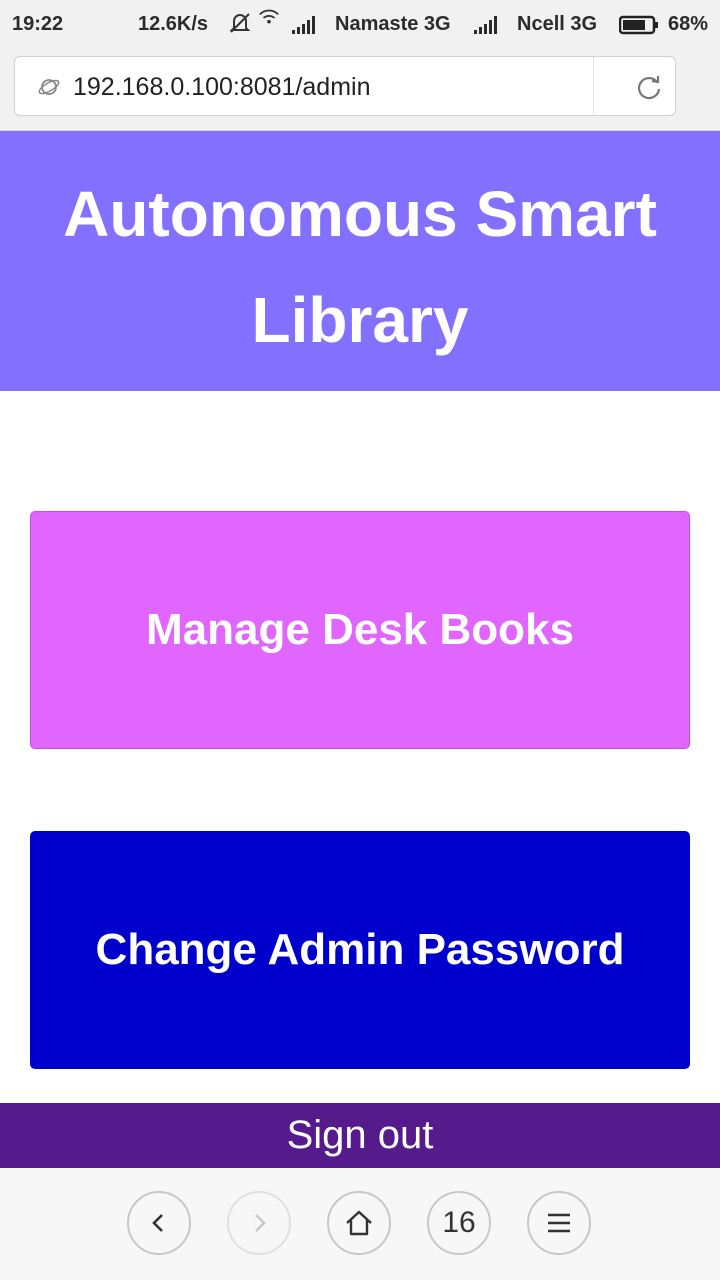  Describe the element at coordinates (360, 267) in the screenshot. I see `page-title: Autonomous Smart Library` at that location.